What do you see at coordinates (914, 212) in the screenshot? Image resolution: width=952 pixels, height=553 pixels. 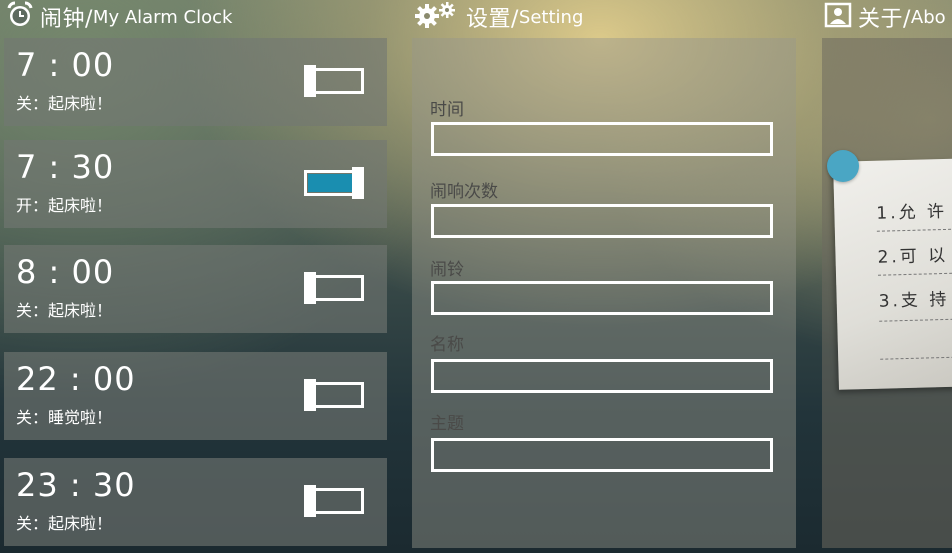 I see `about-note-line: 1.允 许 设` at bounding box center [914, 212].